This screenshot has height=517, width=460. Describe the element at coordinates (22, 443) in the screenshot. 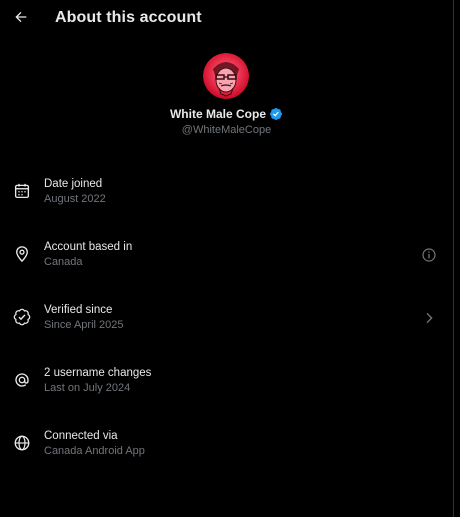

I see `globe-icon` at that location.